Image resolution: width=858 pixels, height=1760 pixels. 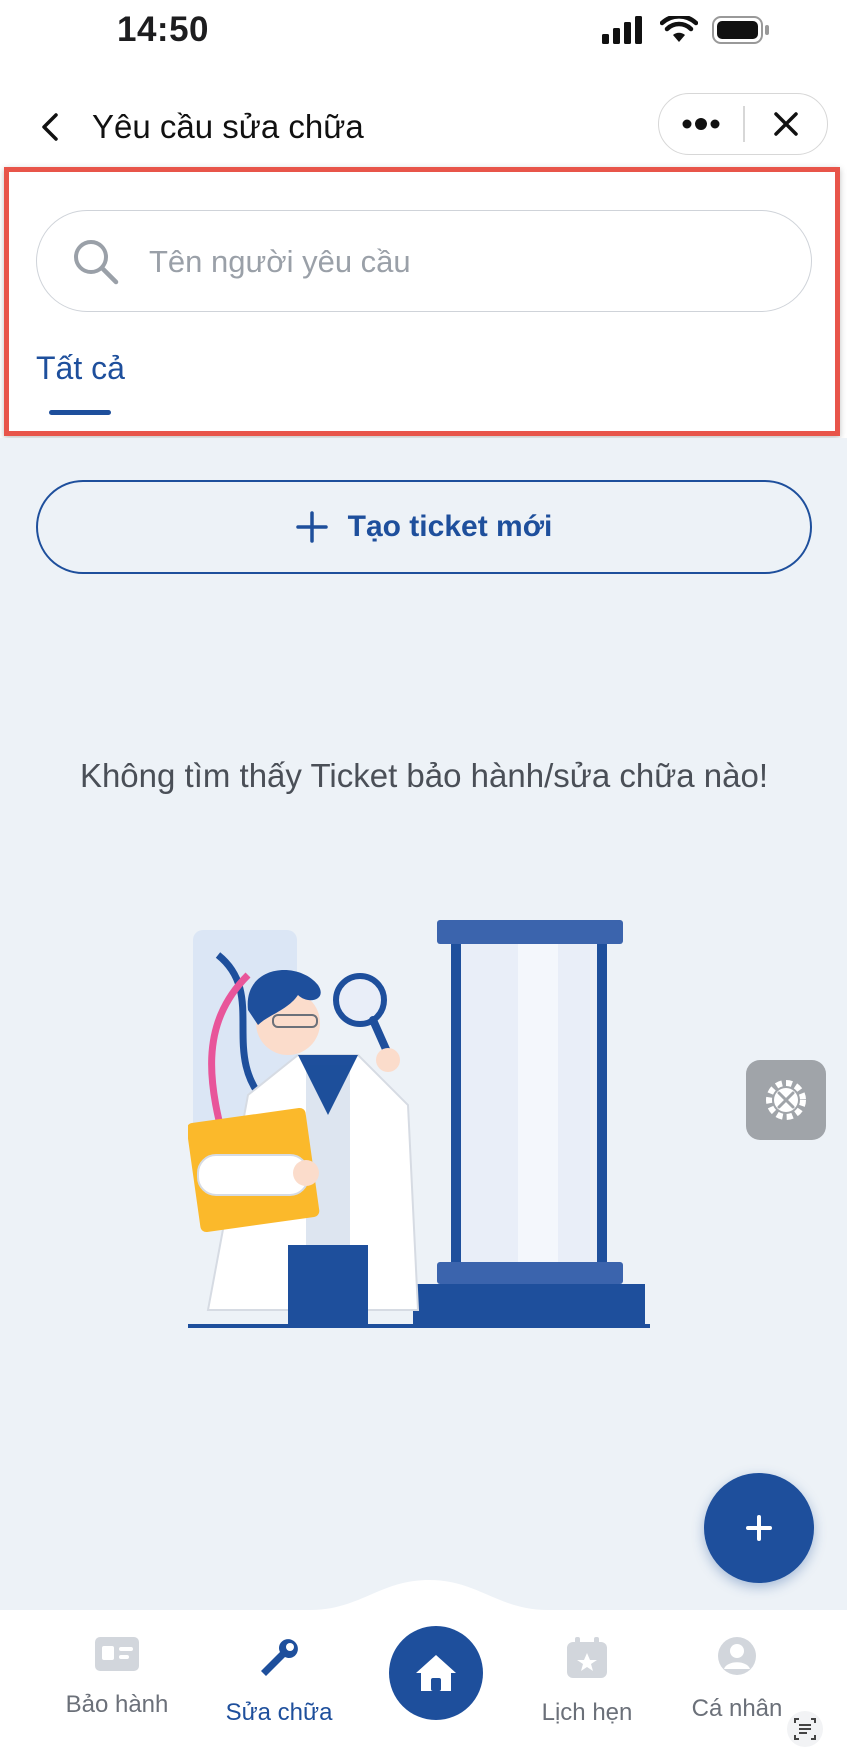 I want to click on create-ticket-button: Tạo ticket mới, so click(x=424, y=527).